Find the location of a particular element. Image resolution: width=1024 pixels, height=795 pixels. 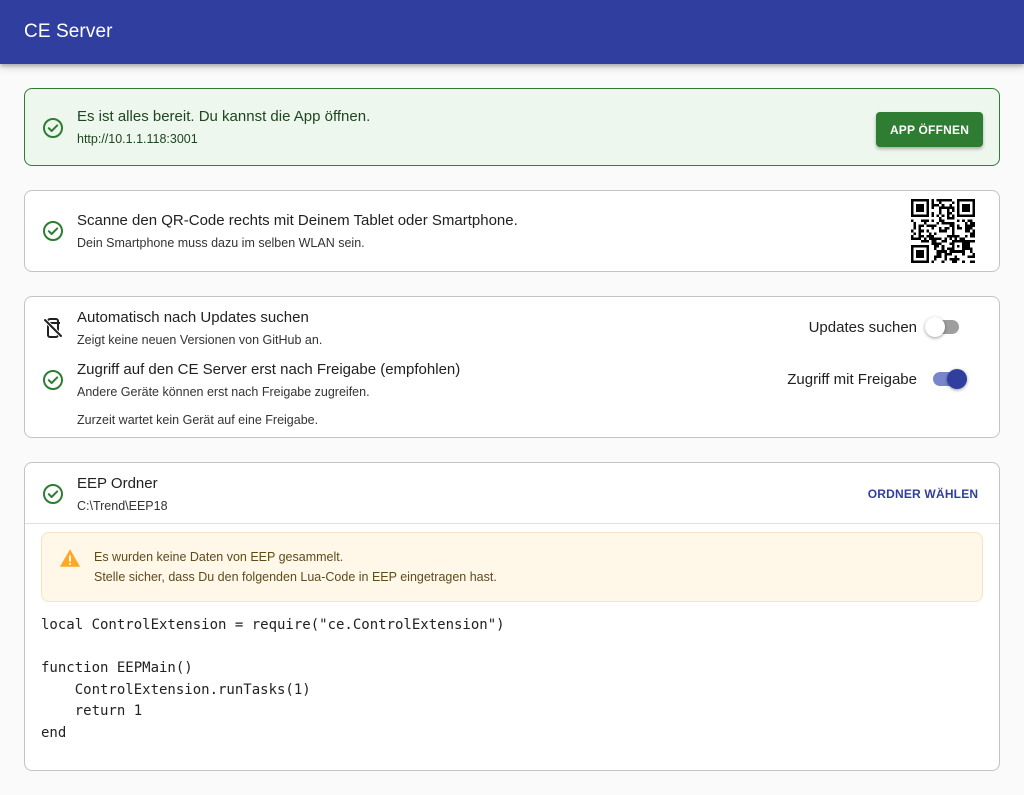

updates-switch-label: Updates suchen is located at coordinates (862, 327).